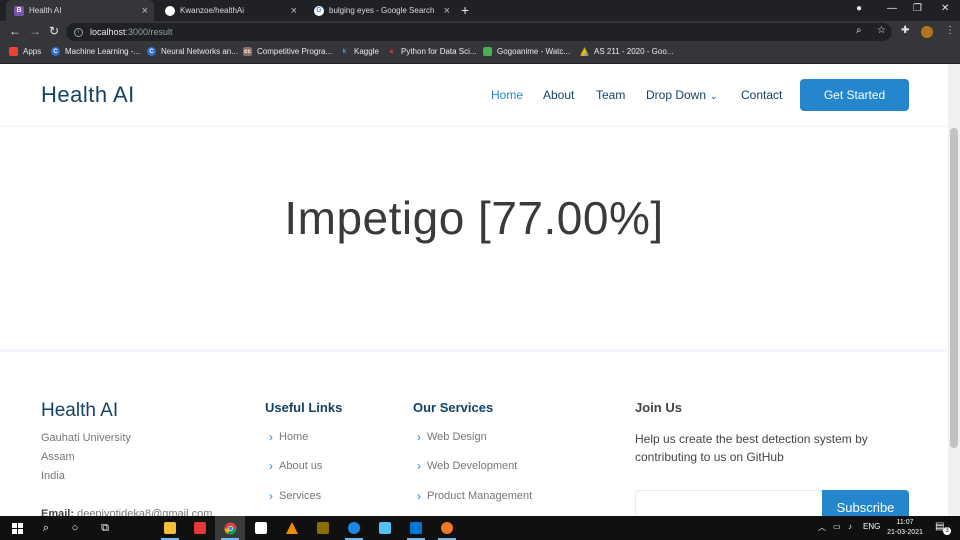 This screenshot has height=540, width=960. What do you see at coordinates (917, 8) in the screenshot?
I see `restore-icon: ❐` at bounding box center [917, 8].